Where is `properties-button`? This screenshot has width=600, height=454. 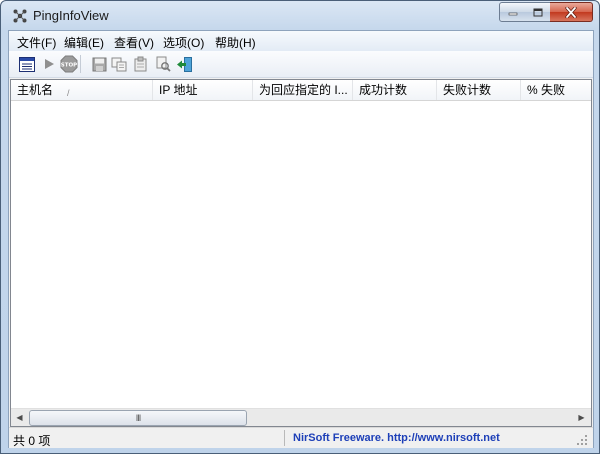 properties-button is located at coordinates (27, 64).